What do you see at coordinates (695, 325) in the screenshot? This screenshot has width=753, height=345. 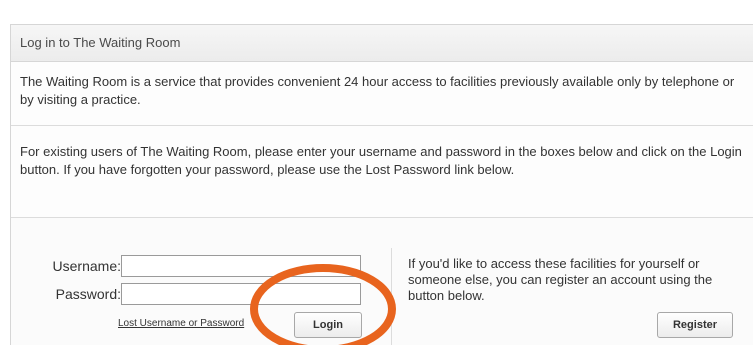 I see `register-button: Register` at bounding box center [695, 325].